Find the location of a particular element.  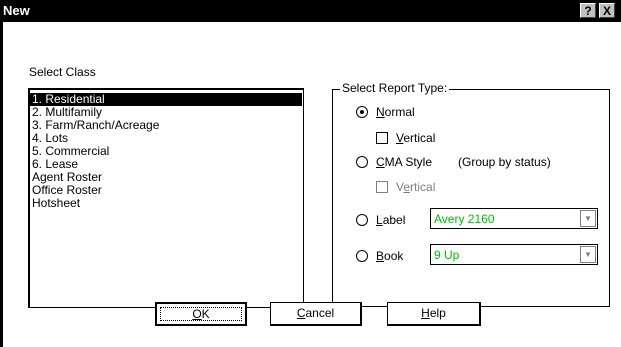

list-item: Hotsheet is located at coordinates (166, 203).